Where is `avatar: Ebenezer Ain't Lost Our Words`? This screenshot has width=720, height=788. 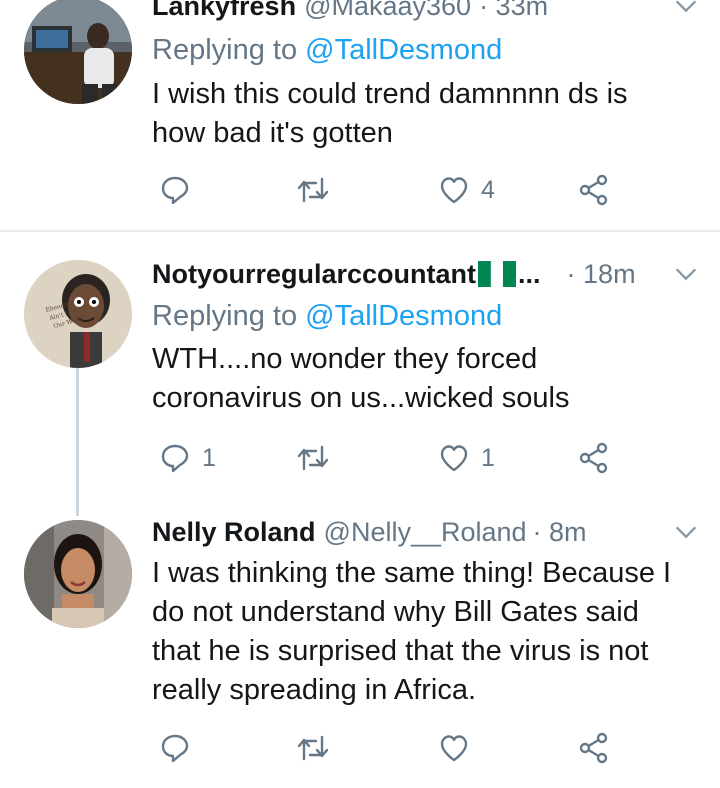
avatar: Ebenezer Ain't Lost Our Words is located at coordinates (78, 314).